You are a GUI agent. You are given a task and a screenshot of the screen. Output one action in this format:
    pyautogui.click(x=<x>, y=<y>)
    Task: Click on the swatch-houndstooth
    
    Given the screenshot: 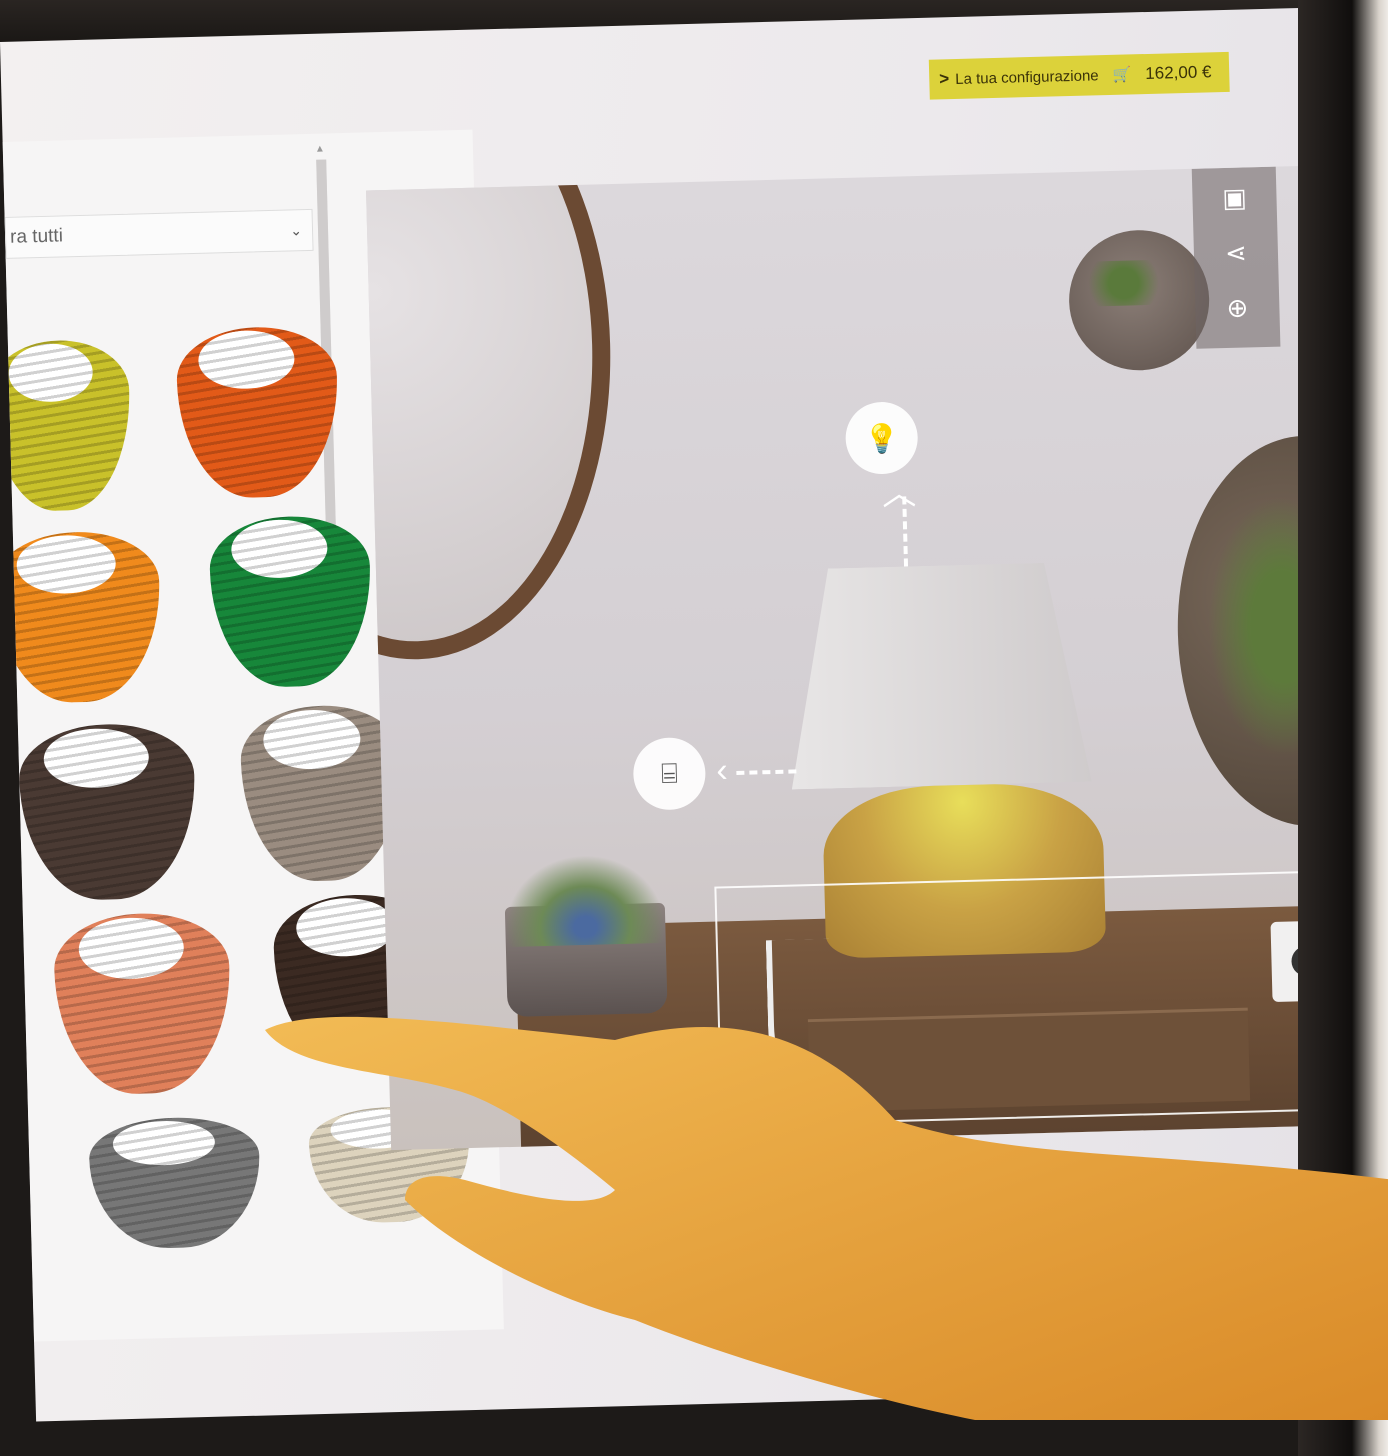 What is the action you would take?
    pyautogui.click(x=175, y=1183)
    